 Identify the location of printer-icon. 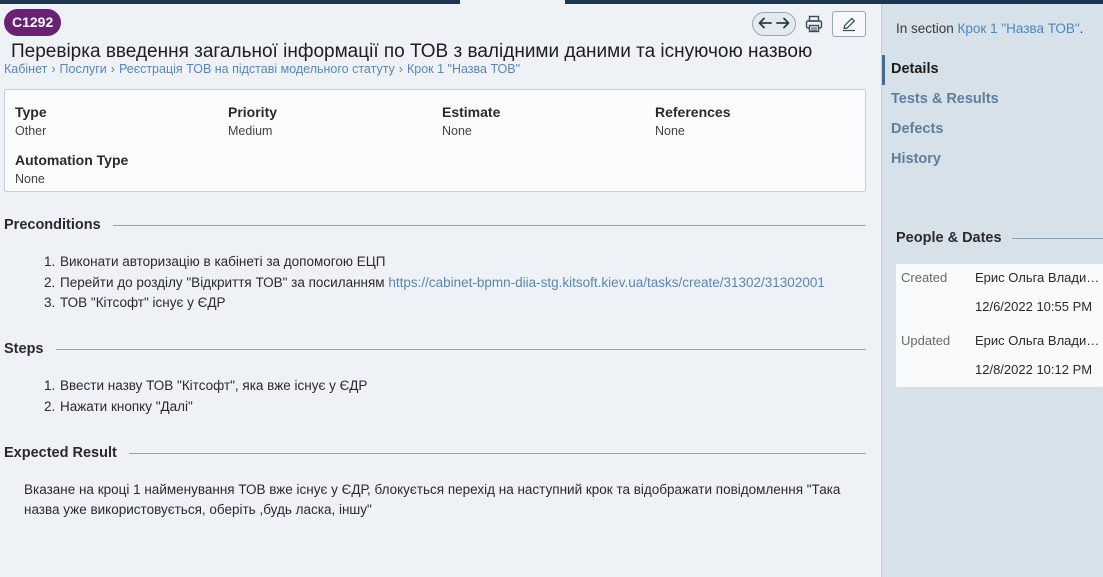
(814, 24).